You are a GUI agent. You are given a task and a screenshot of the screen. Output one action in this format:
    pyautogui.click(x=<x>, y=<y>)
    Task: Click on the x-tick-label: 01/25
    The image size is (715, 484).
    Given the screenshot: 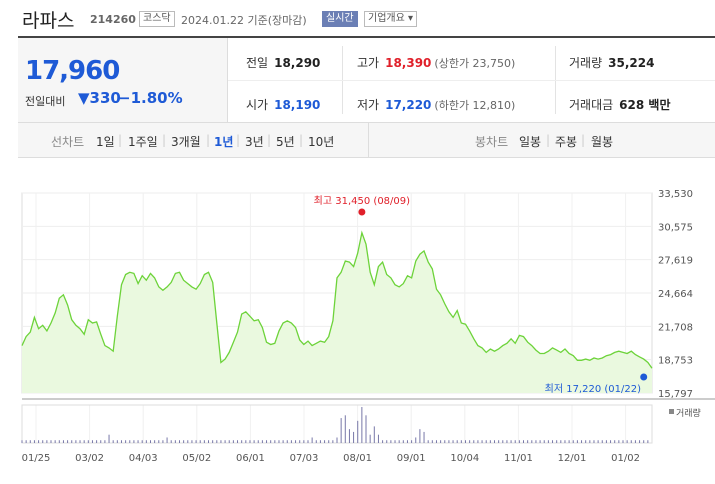 What is the action you would take?
    pyautogui.click(x=36, y=458)
    